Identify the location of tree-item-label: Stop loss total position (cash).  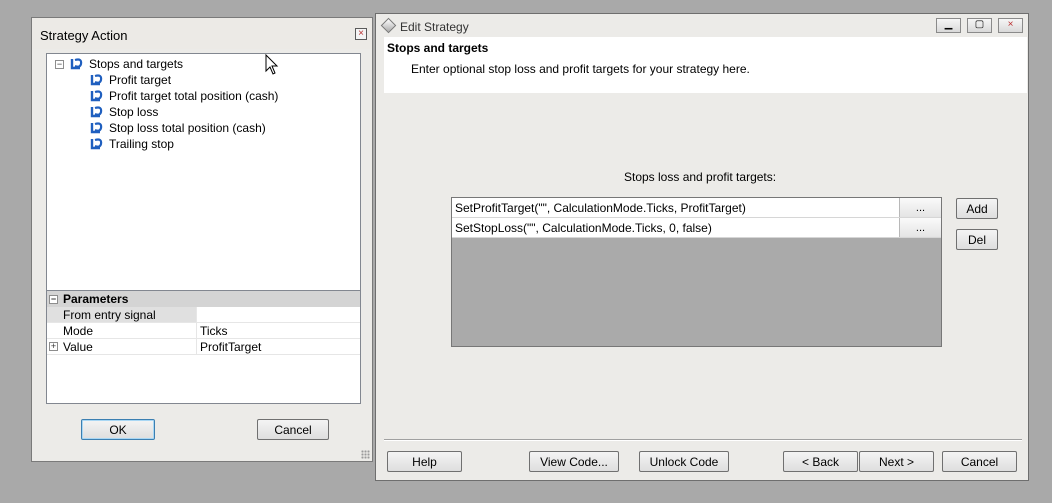
(187, 128).